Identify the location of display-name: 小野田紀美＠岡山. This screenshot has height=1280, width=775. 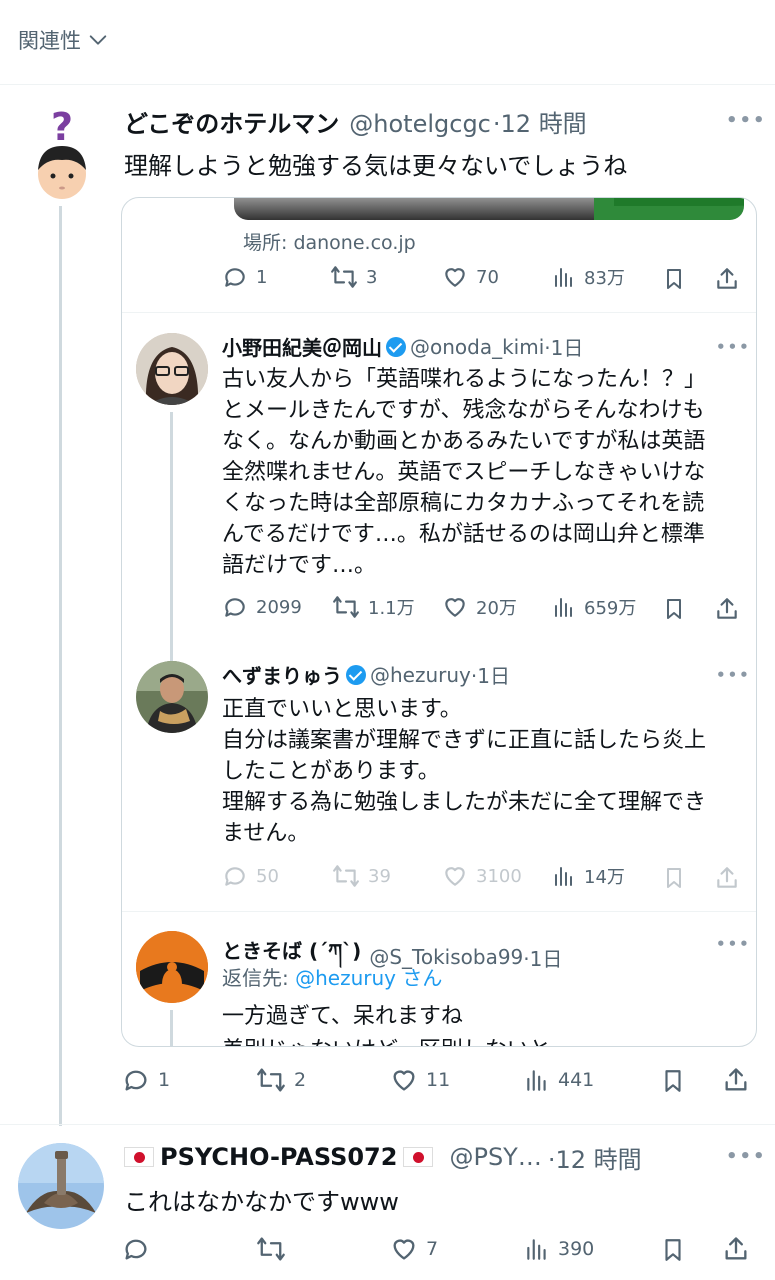
(302, 346).